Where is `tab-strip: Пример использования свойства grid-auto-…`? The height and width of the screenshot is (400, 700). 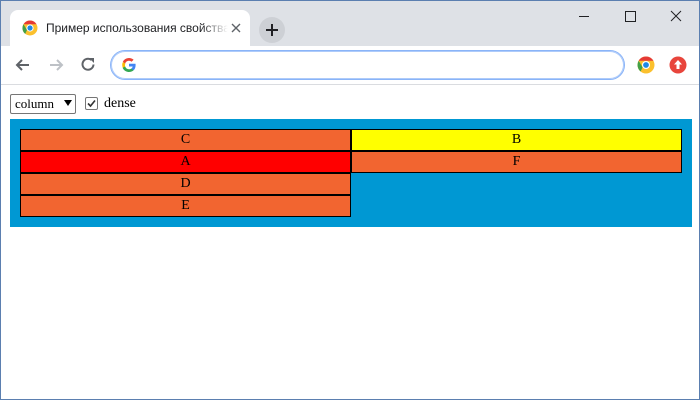
tab-strip: Пример использования свойства grid-auto-… is located at coordinates (350, 23).